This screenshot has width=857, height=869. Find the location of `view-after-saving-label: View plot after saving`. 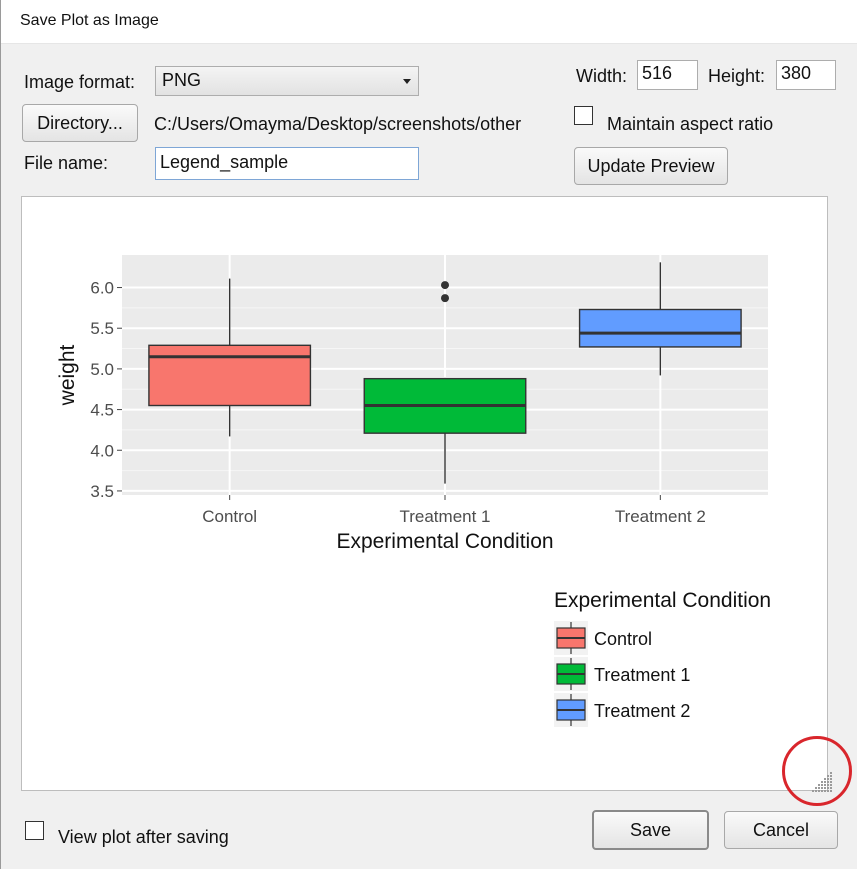

view-after-saving-label: View plot after saving is located at coordinates (143, 837).